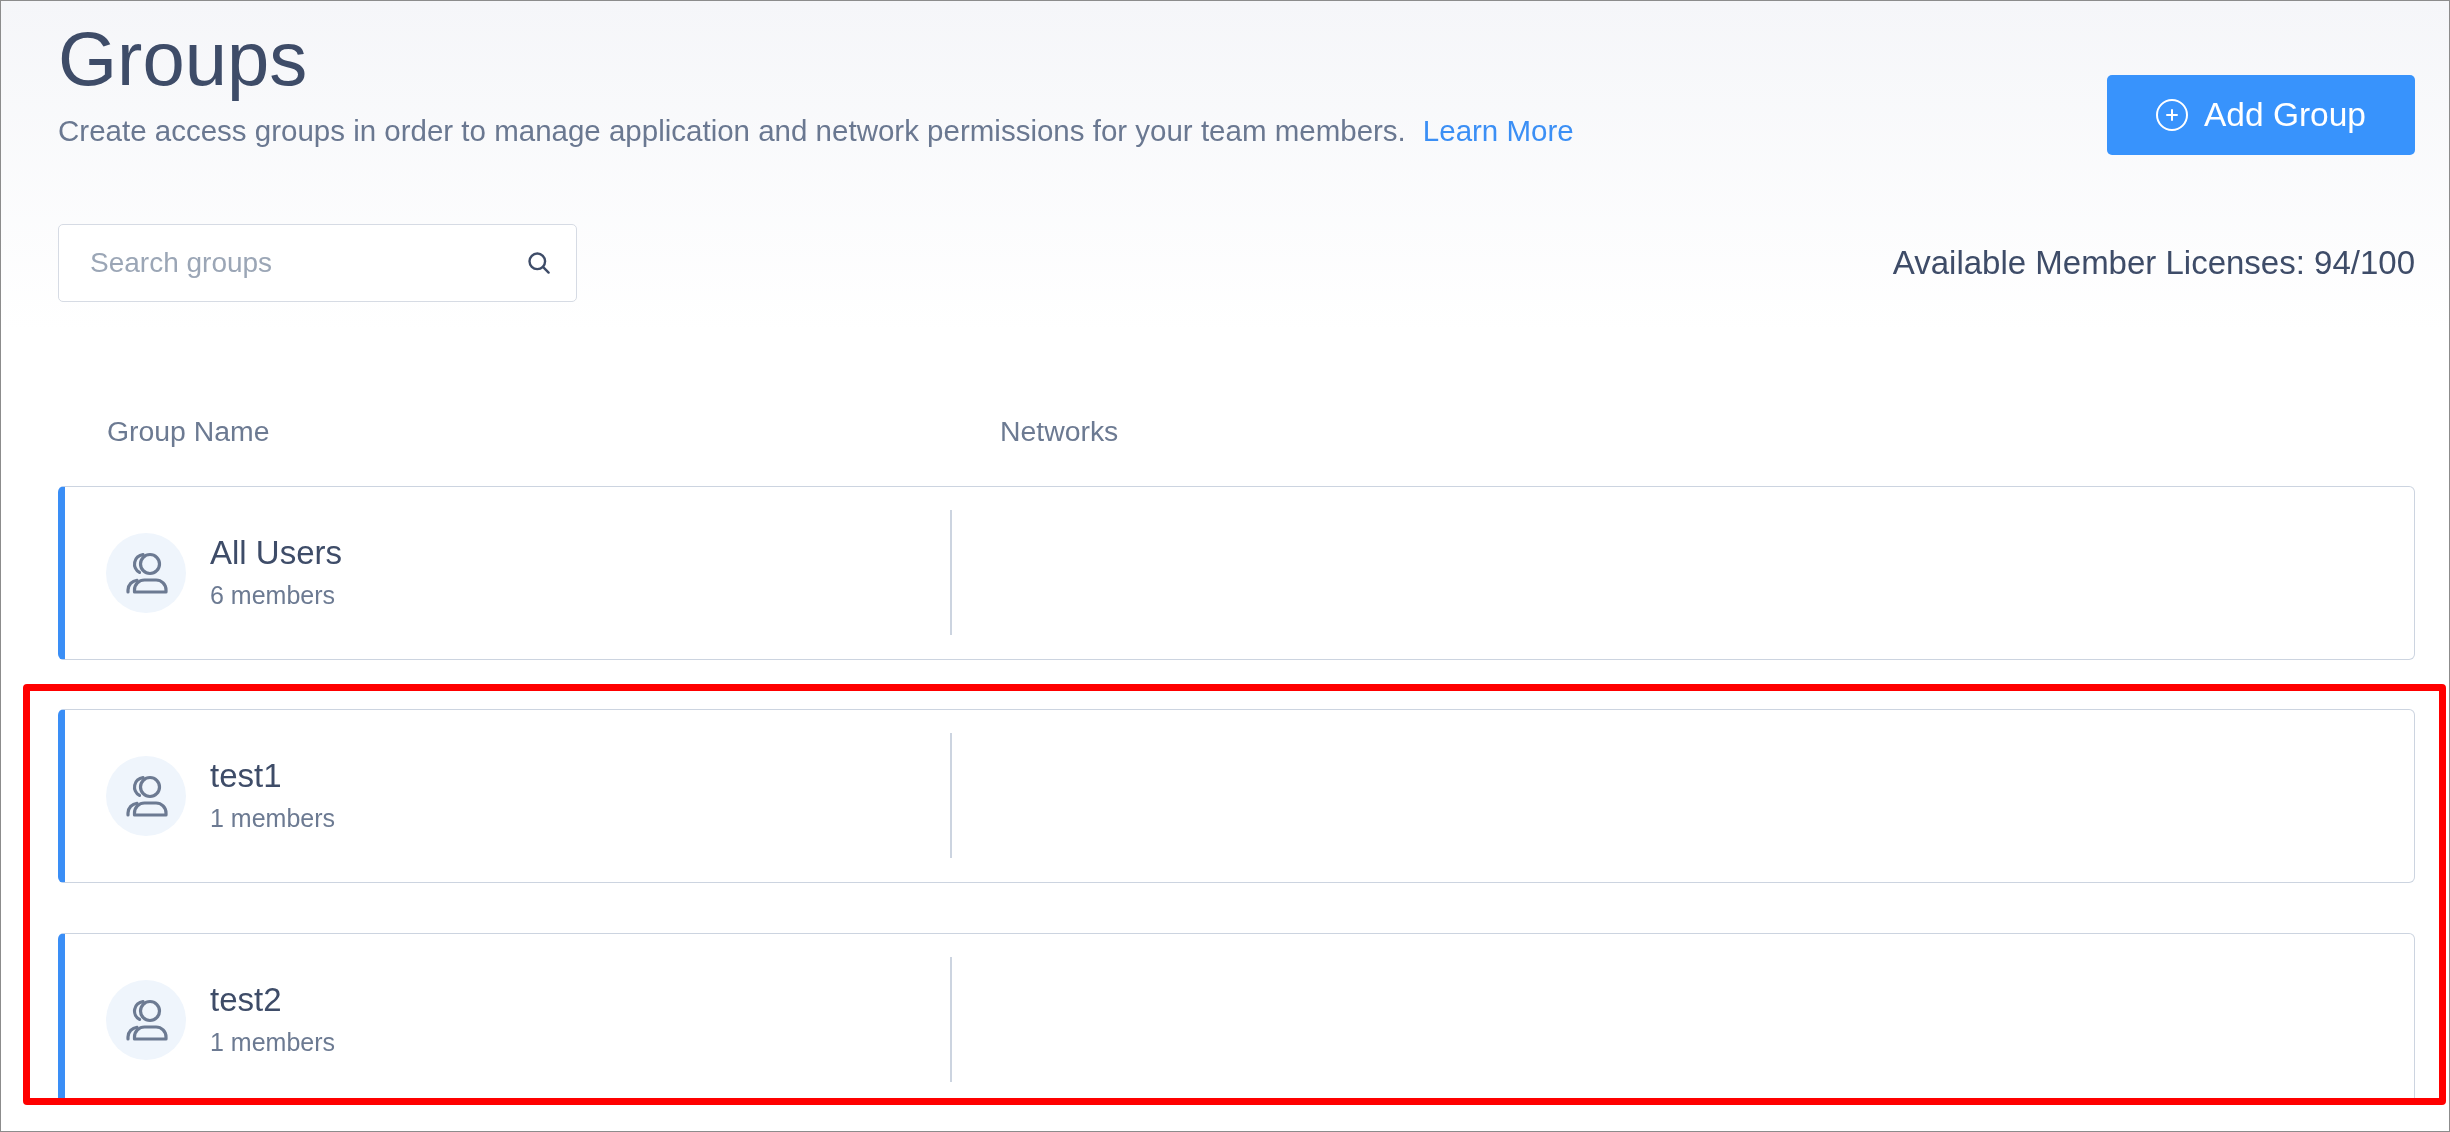 The image size is (2450, 1132). What do you see at coordinates (276, 552) in the screenshot?
I see `group-name: All Users` at bounding box center [276, 552].